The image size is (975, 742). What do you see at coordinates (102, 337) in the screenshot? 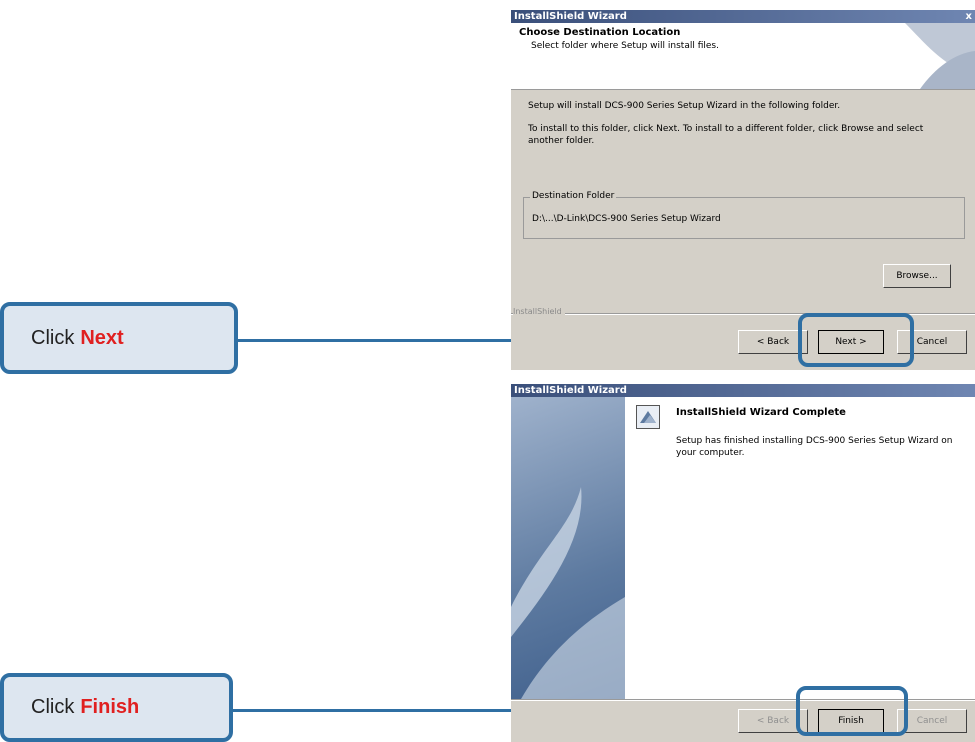
I see `callout-action: Next` at bounding box center [102, 337].